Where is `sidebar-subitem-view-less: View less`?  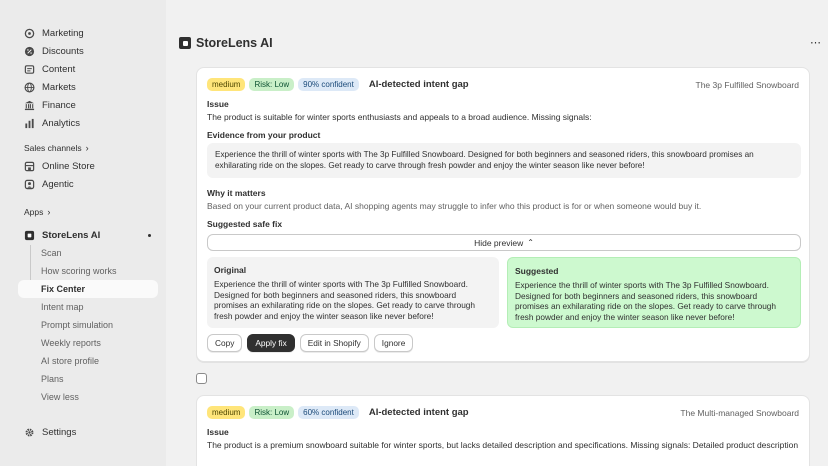 sidebar-subitem-view-less: View less is located at coordinates (60, 397).